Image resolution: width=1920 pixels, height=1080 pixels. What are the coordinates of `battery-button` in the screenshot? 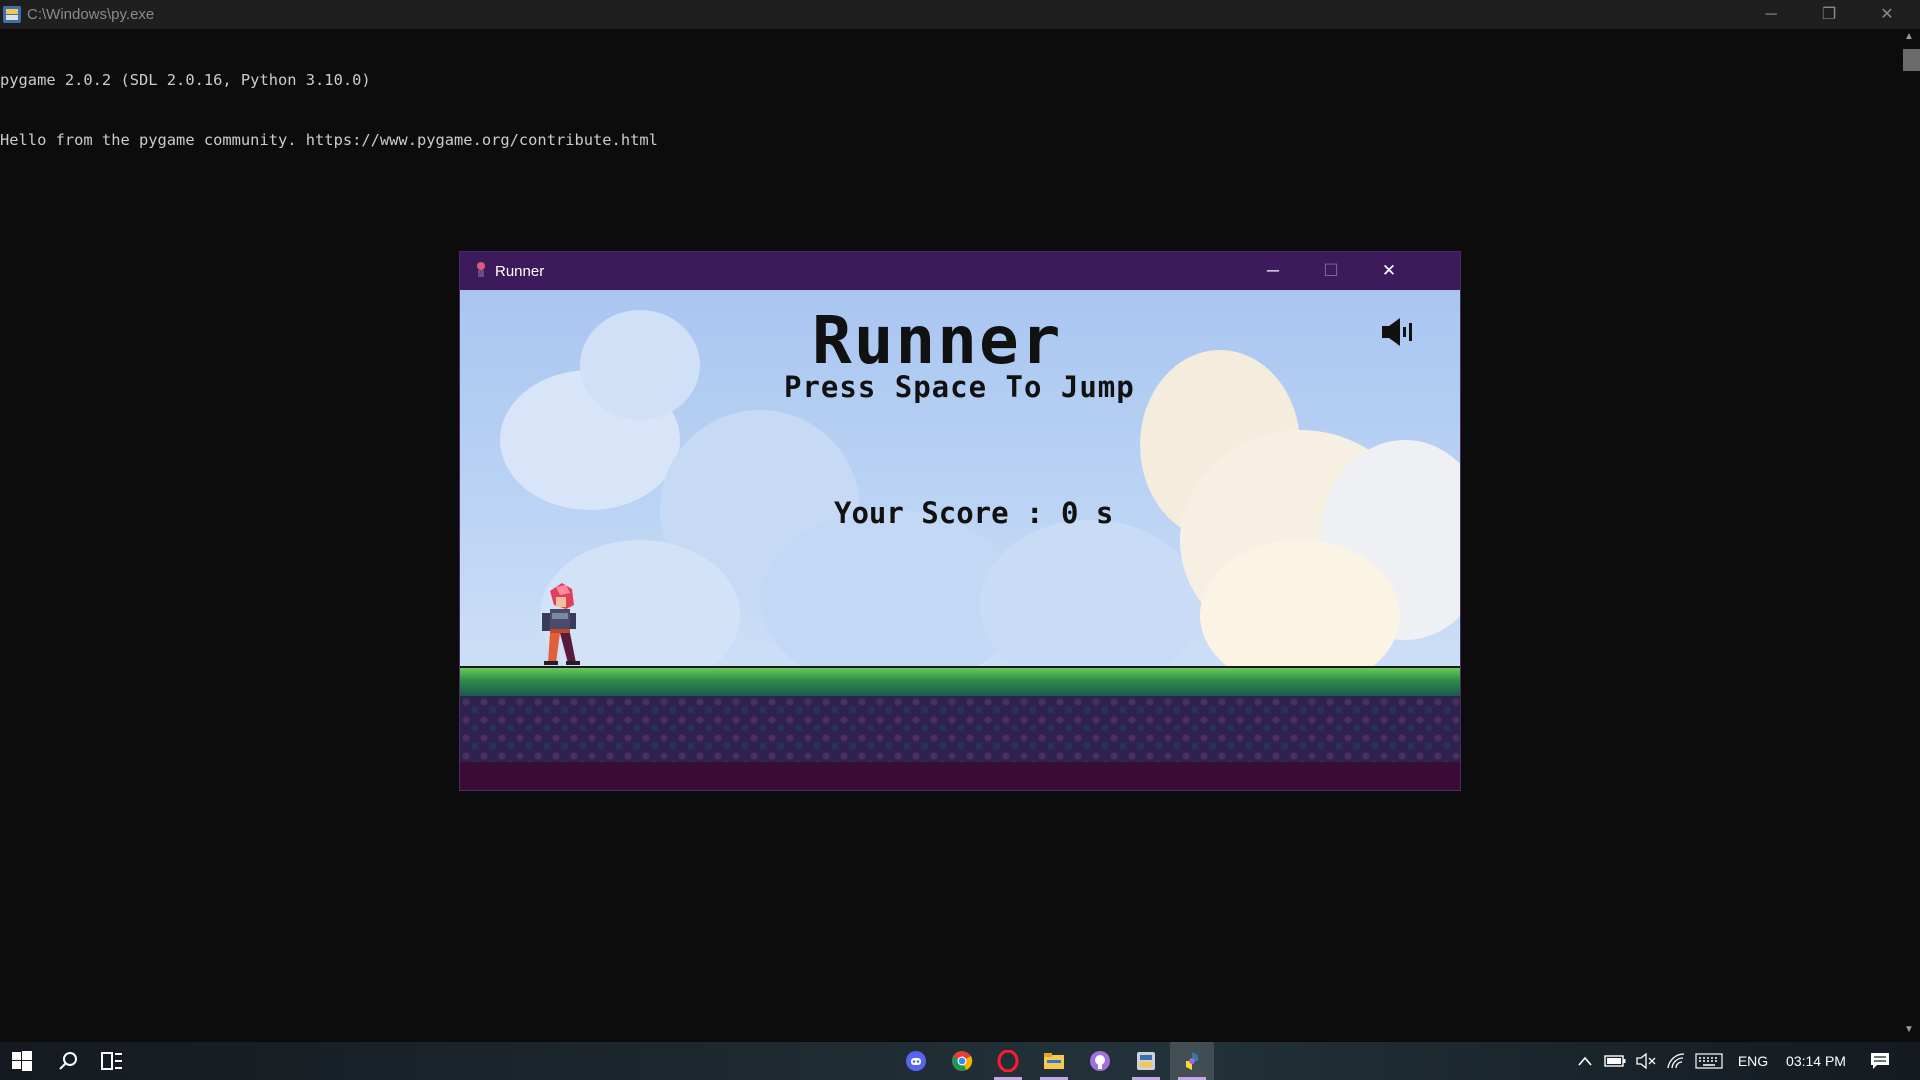 It's located at (1615, 1061).